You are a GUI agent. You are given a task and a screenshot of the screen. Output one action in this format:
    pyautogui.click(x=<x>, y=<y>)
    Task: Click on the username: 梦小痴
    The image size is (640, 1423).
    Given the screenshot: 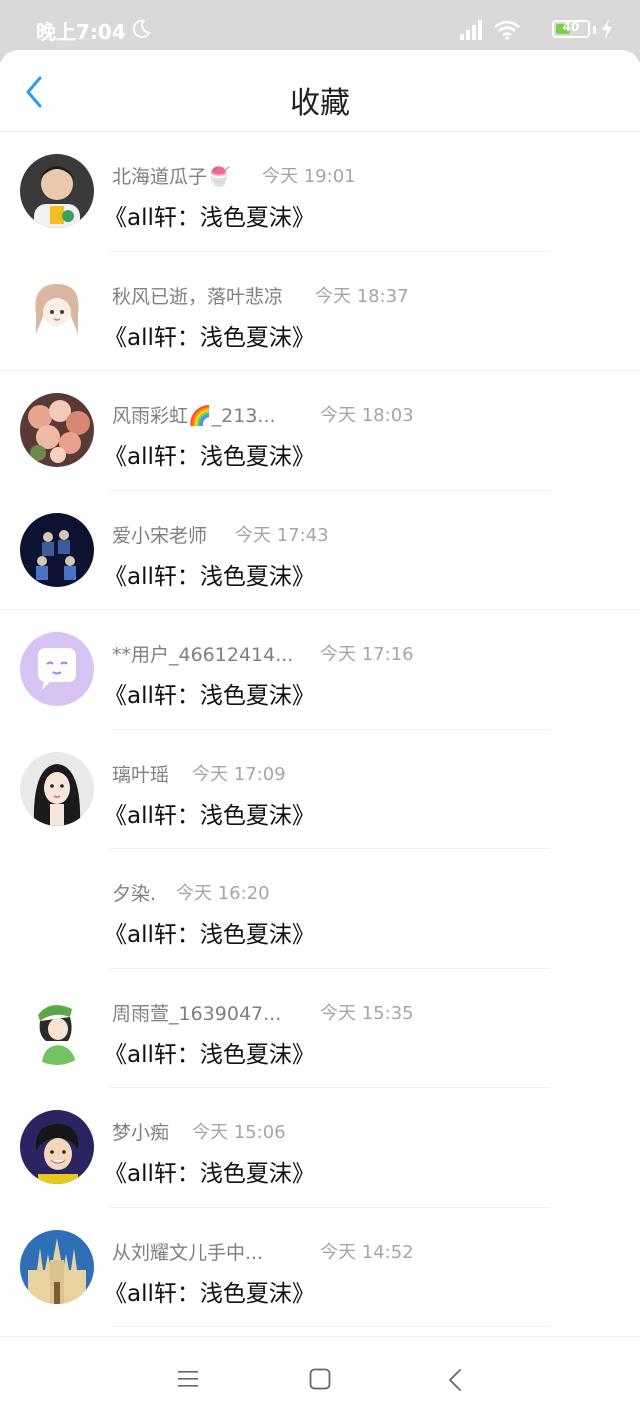 What is the action you would take?
    pyautogui.click(x=140, y=1131)
    